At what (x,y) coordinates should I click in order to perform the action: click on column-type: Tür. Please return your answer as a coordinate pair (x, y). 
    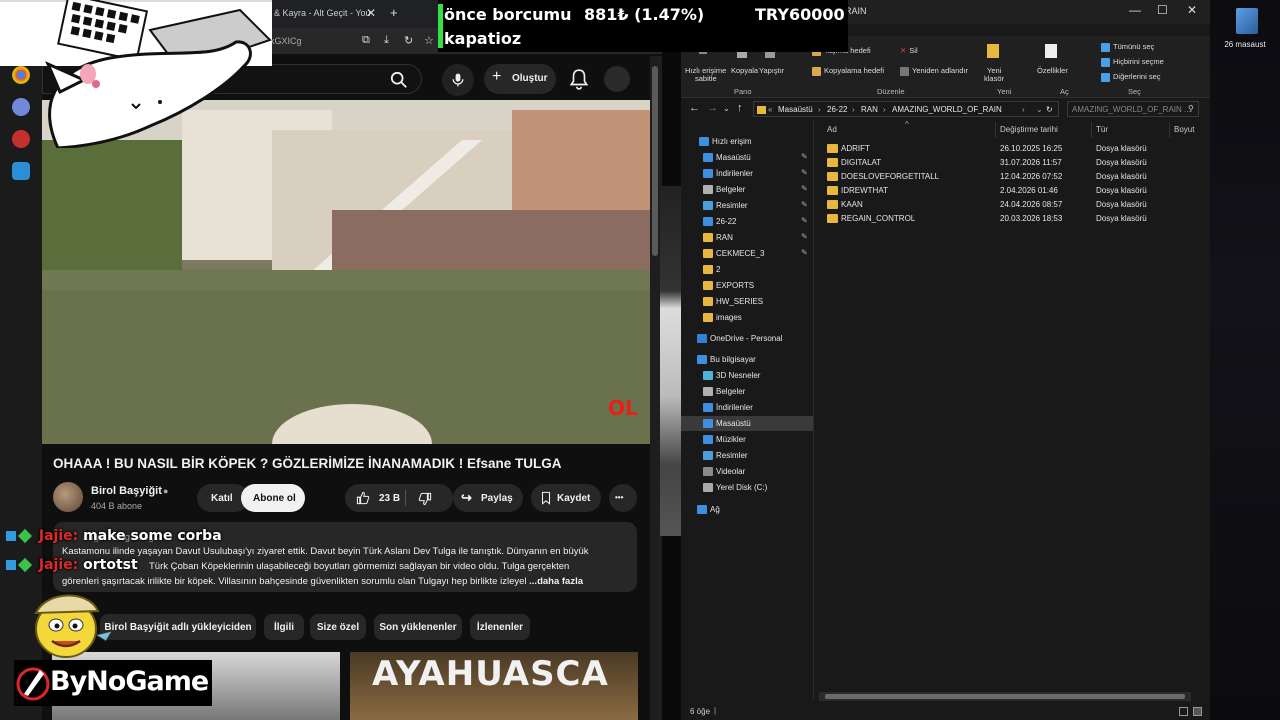
    Looking at the image, I should click on (1102, 129).